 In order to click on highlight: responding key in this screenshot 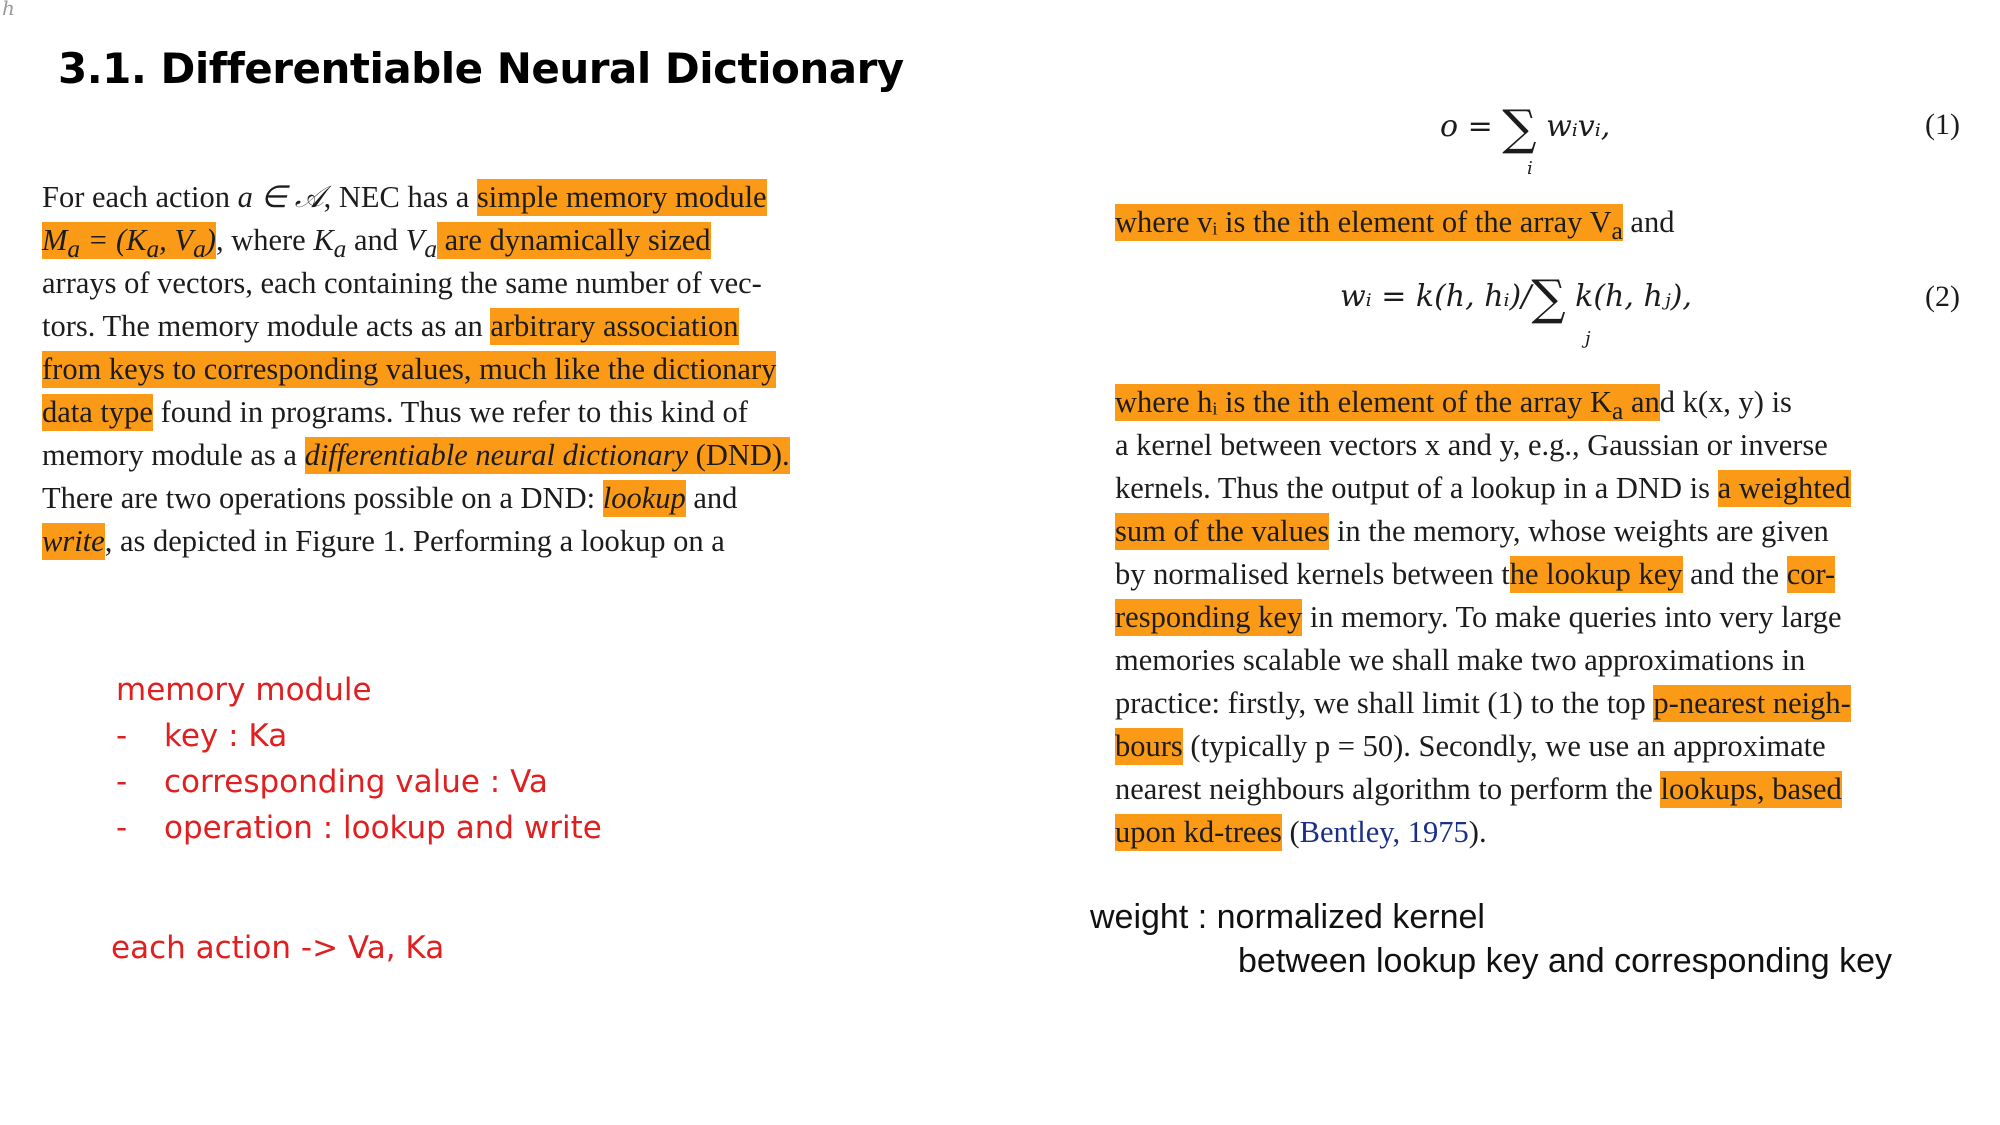, I will do `click(1209, 617)`.